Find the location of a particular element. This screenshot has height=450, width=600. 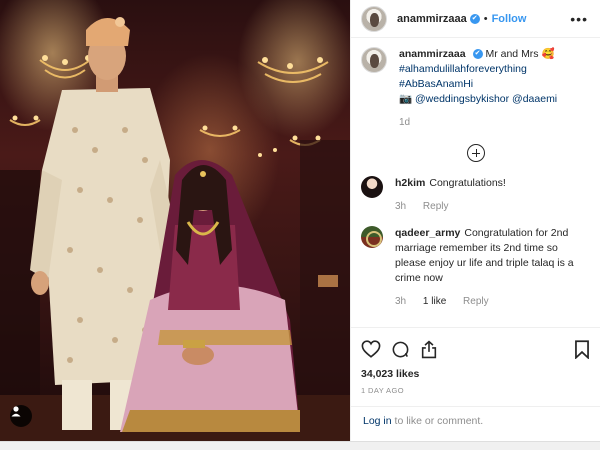

comment-icon is located at coordinates (400, 349).